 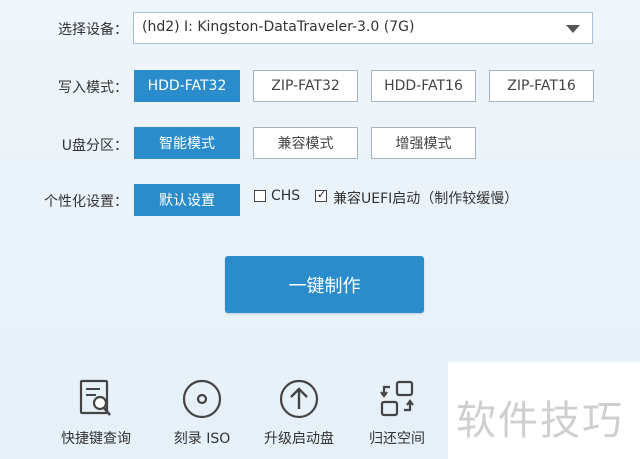 I want to click on write-mode-label: 写入模式：, so click(x=93, y=88).